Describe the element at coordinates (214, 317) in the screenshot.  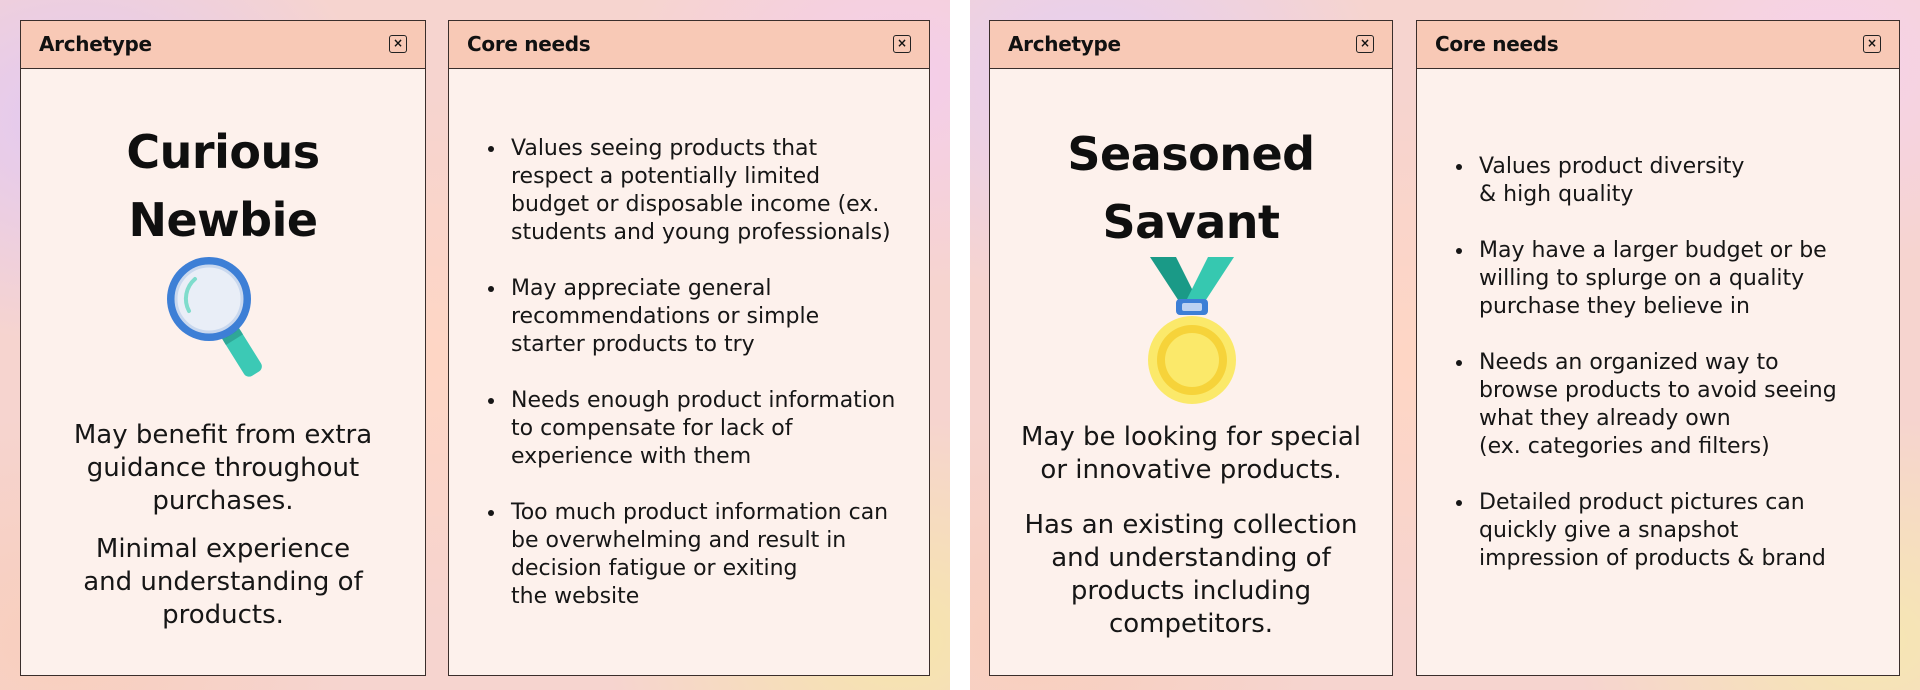
I see `magnifying-glass-icon` at that location.